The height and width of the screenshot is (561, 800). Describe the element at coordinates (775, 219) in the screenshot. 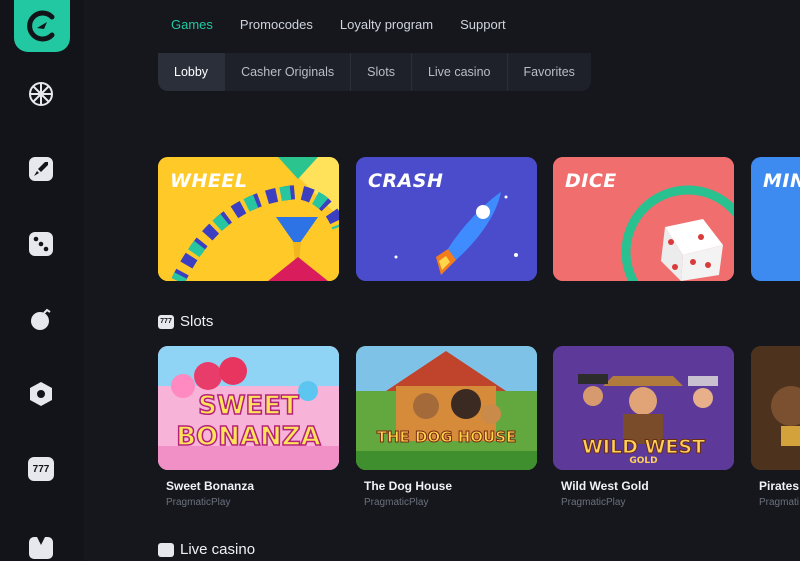

I see `mines-game-card: MIN` at that location.